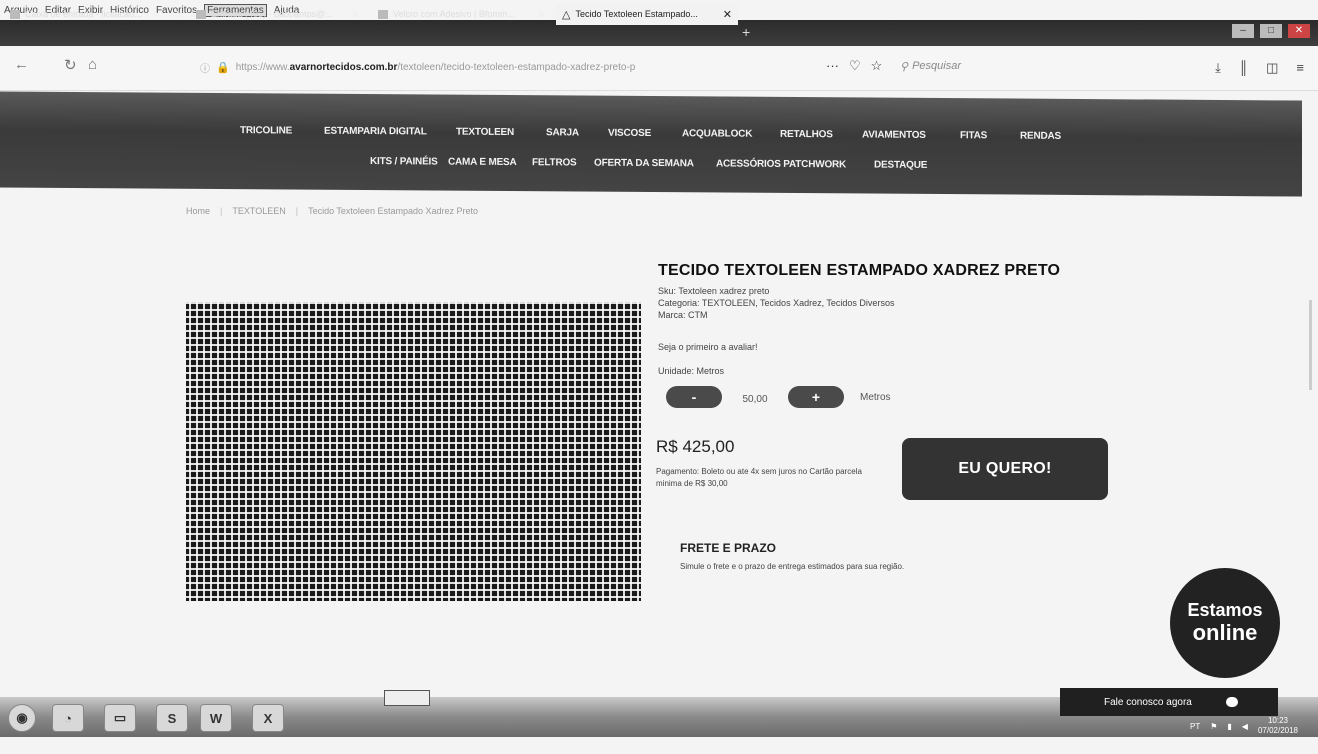  I want to click on warning-triangle-icon: △, so click(566, 14).